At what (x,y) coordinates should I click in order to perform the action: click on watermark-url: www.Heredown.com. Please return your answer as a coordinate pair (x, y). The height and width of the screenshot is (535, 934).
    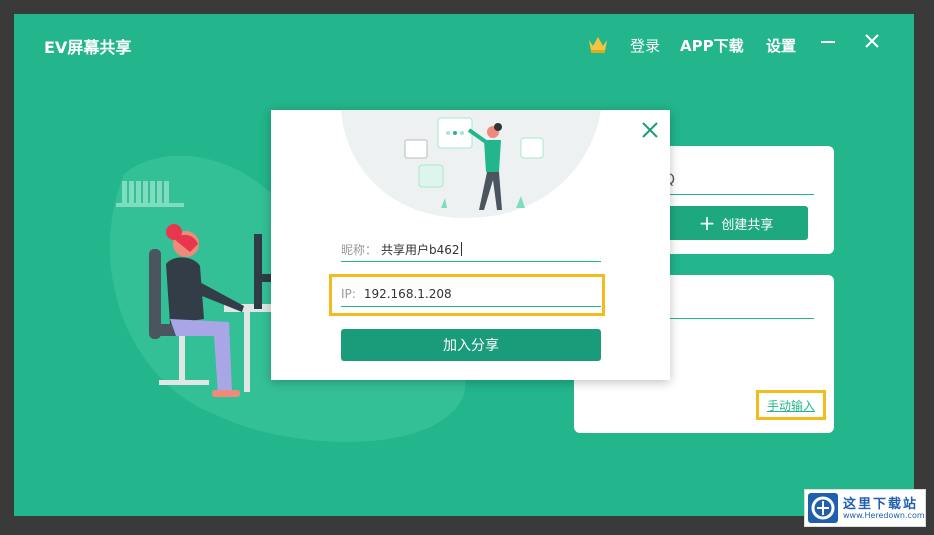
    Looking at the image, I should click on (884, 515).